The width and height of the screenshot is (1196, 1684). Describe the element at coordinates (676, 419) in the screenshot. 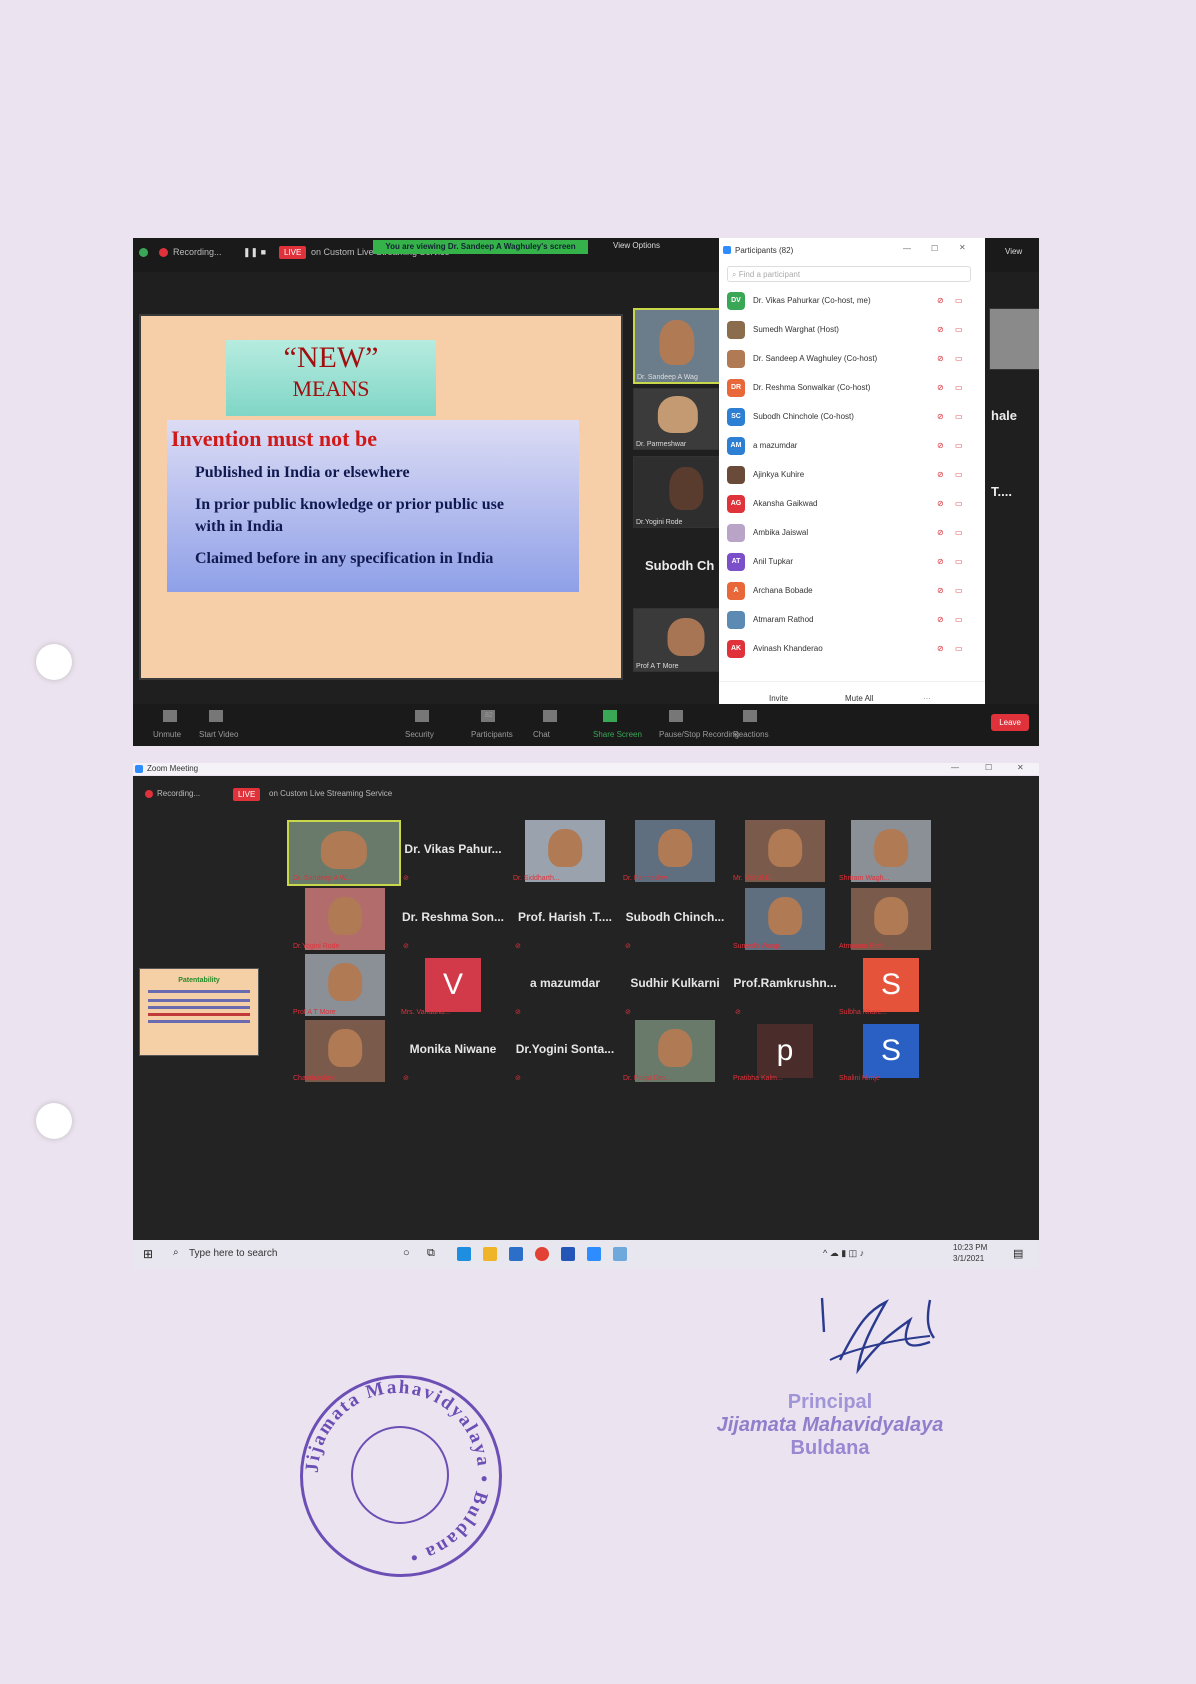

I see `video-thumbnail: Dr. Parmeshwar` at that location.